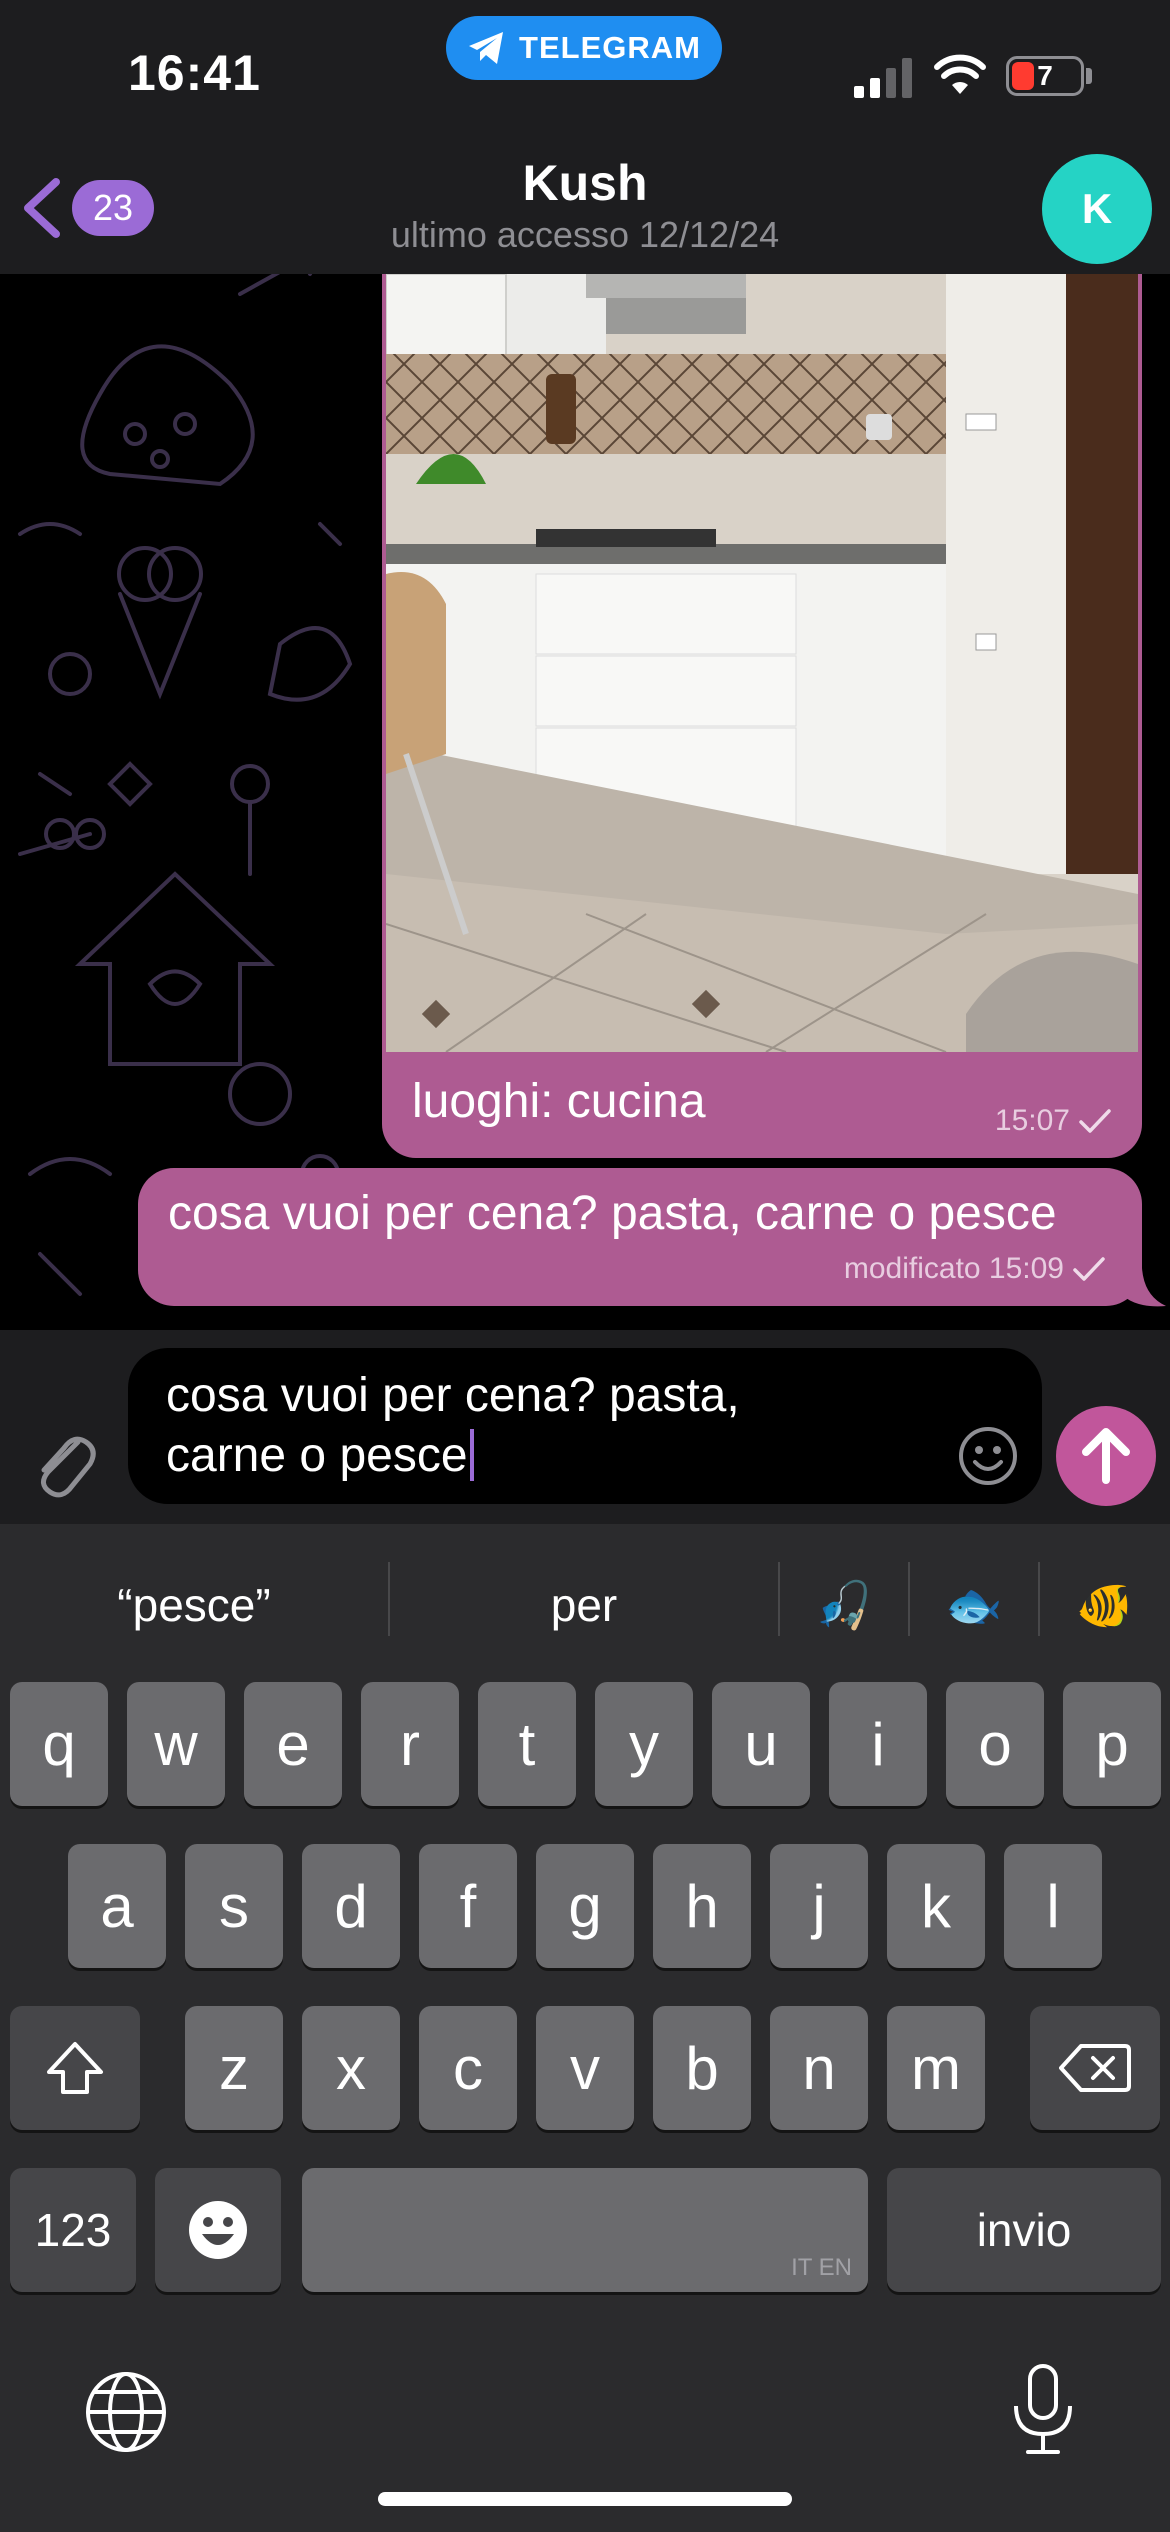 This screenshot has height=2532, width=1170. I want to click on key-z: z, so click(234, 2068).